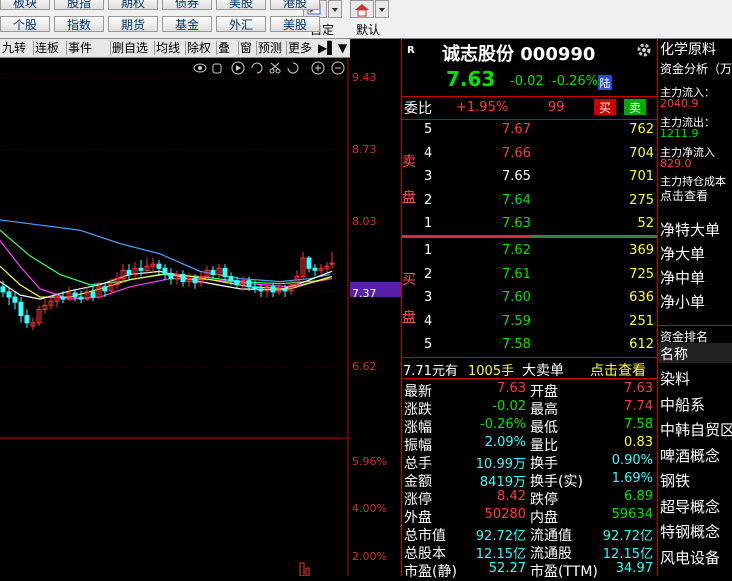 The image size is (732, 581). Describe the element at coordinates (47, 48) in the screenshot. I see `chart-tool-1: 连板` at that location.